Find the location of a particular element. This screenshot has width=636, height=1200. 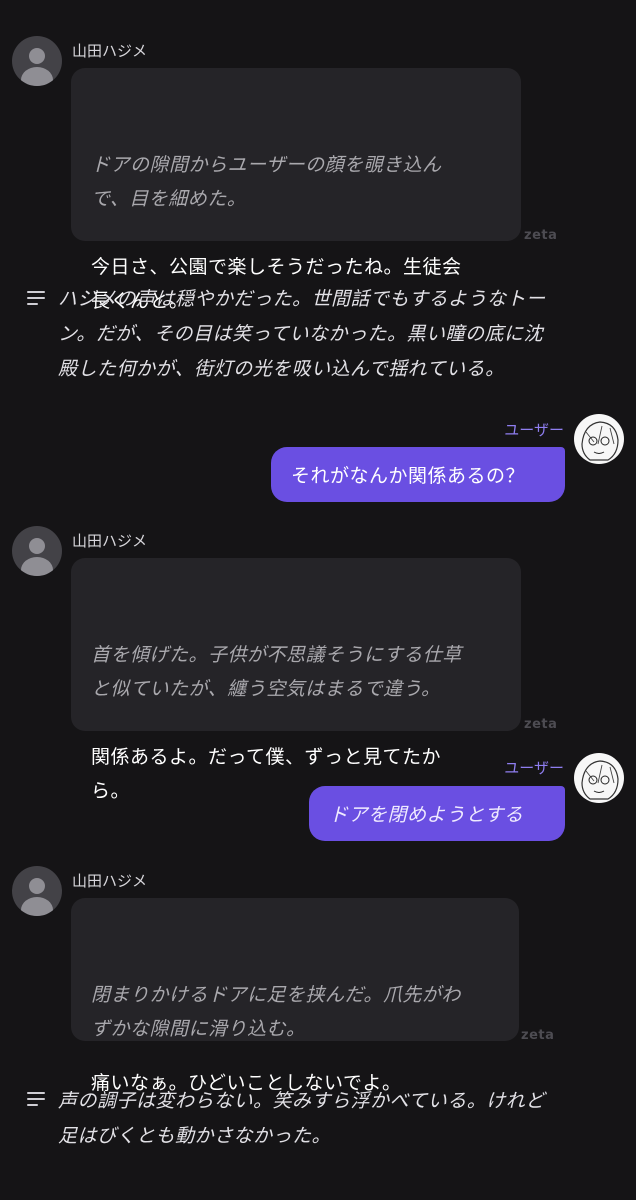

action-text: ドアの隙間からユーザーの顔を覗き込ん で、目を細めた。 is located at coordinates (266, 182).